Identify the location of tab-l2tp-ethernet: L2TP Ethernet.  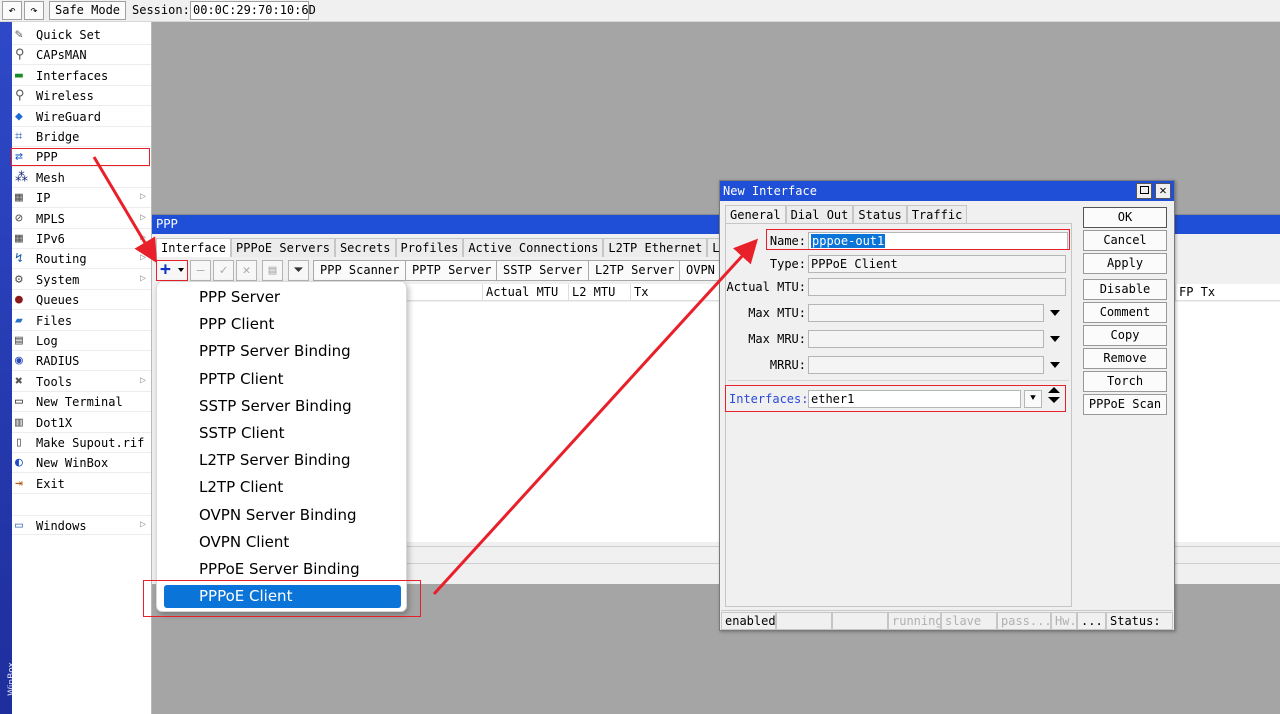
(655, 247).